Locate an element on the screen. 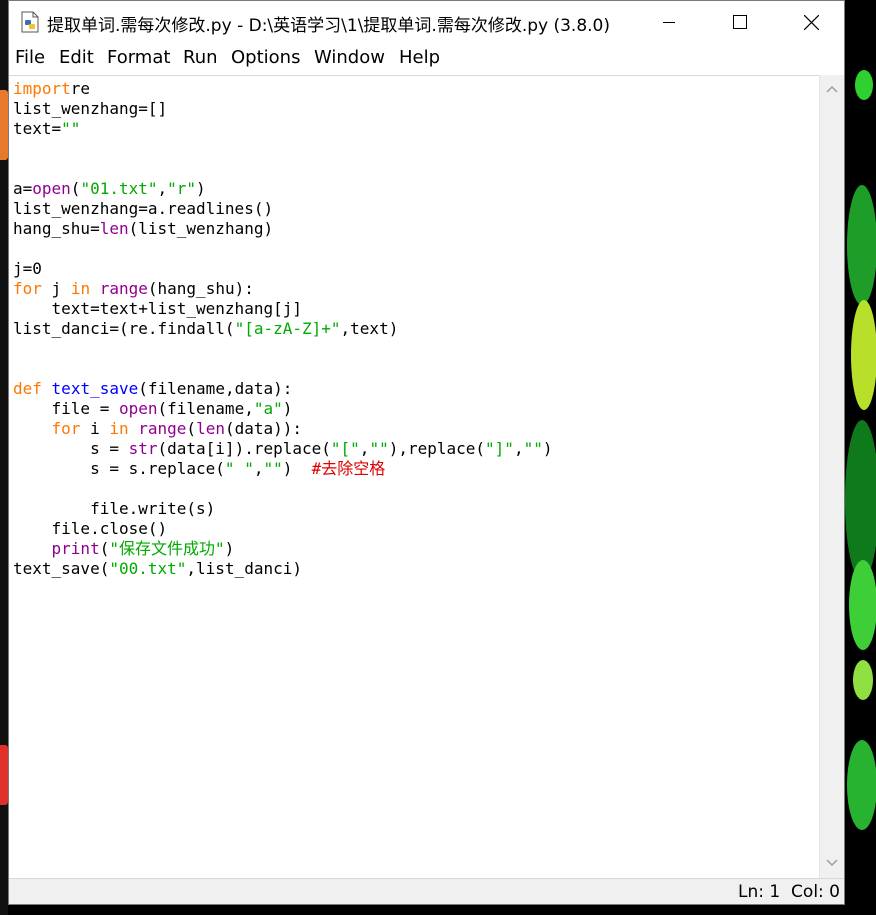 Image resolution: width=876 pixels, height=915 pixels. code-token: (filename,data): is located at coordinates (215, 388).